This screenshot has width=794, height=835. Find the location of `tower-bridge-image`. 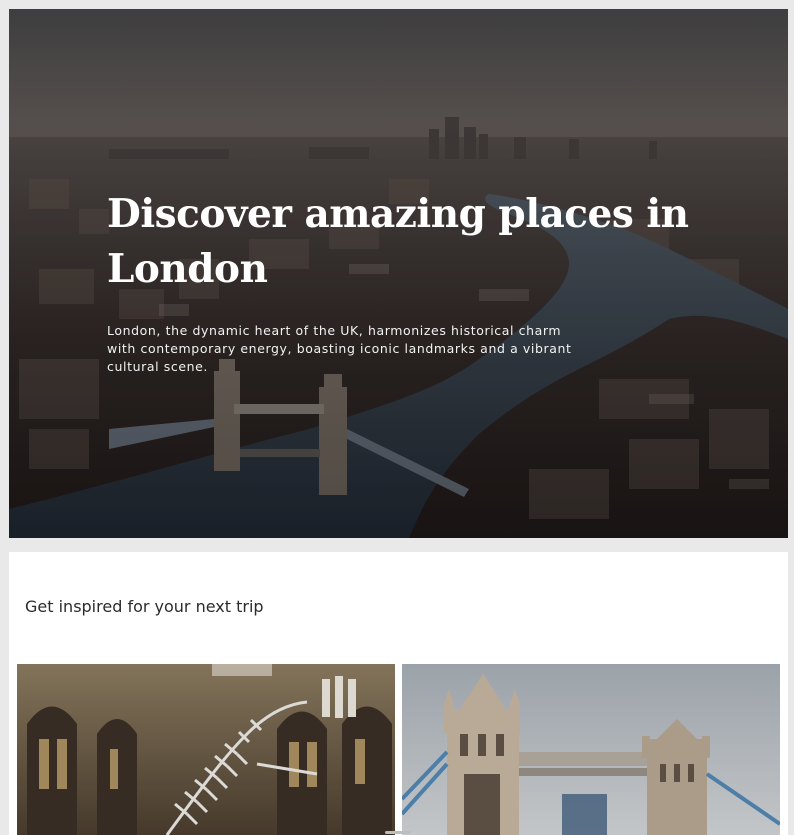

tower-bridge-image is located at coordinates (591, 749).